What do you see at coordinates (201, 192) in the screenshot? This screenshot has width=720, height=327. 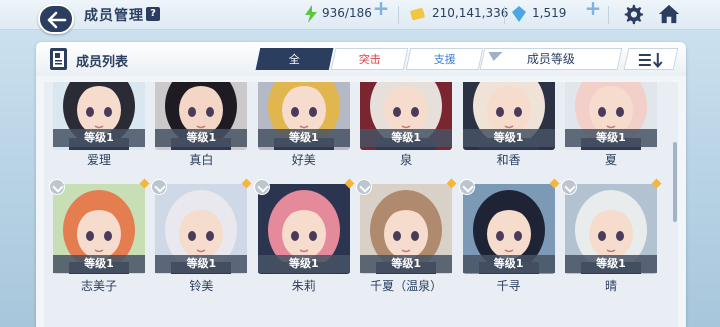 I see `member-card: 等级1 铃美` at bounding box center [201, 192].